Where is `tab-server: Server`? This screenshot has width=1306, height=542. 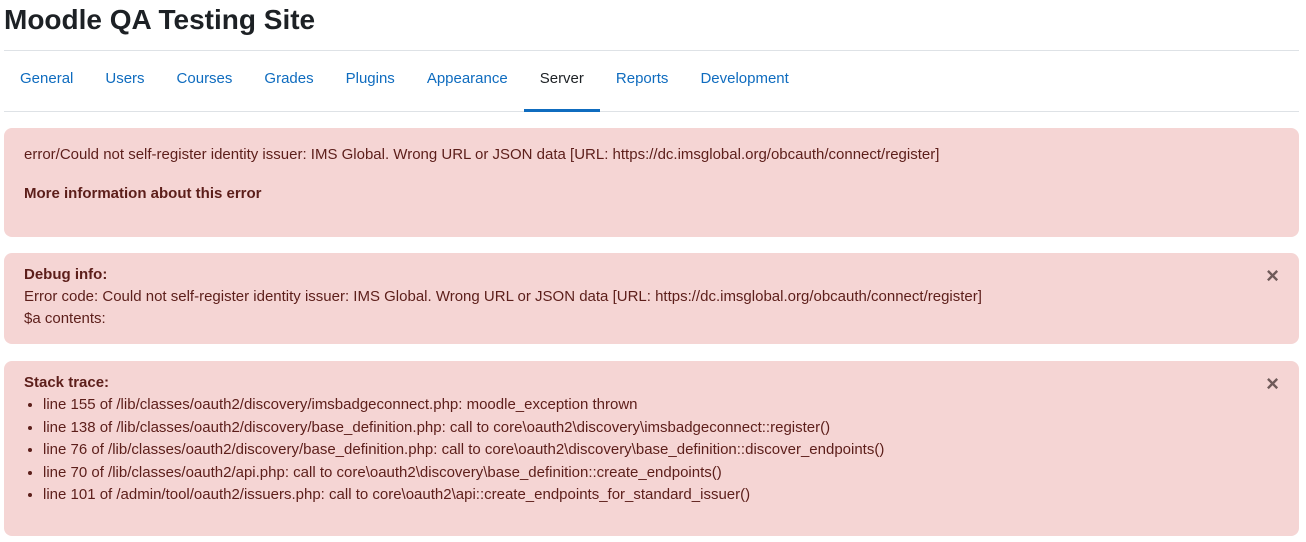 tab-server: Server is located at coordinates (562, 81).